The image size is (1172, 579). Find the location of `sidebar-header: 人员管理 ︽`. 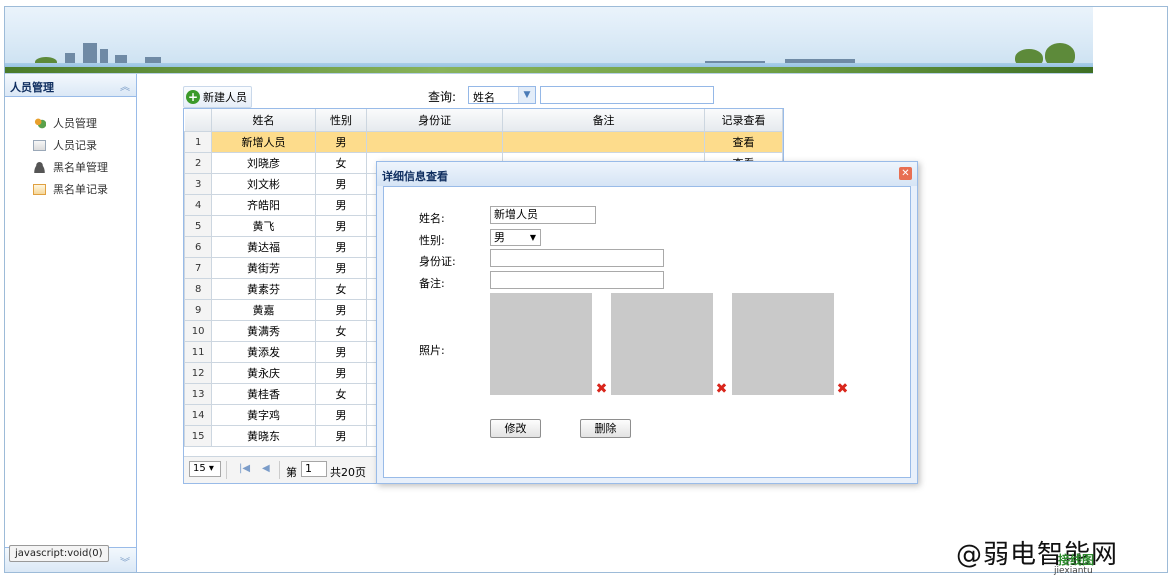

sidebar-header: 人员管理 ︽ is located at coordinates (70, 85).